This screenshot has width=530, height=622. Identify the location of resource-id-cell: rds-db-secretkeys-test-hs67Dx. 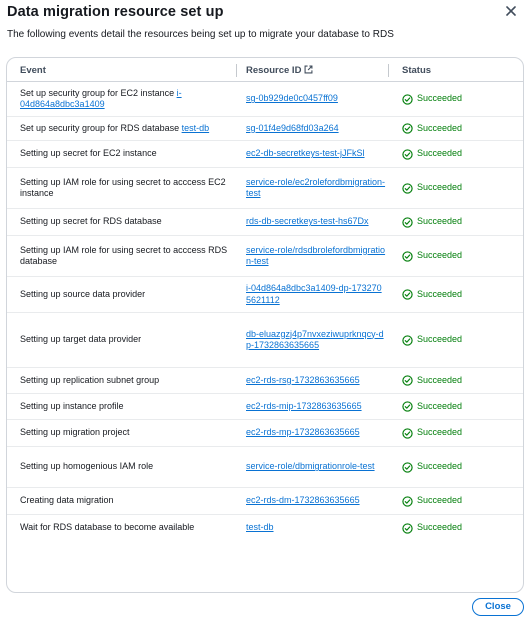
(316, 222).